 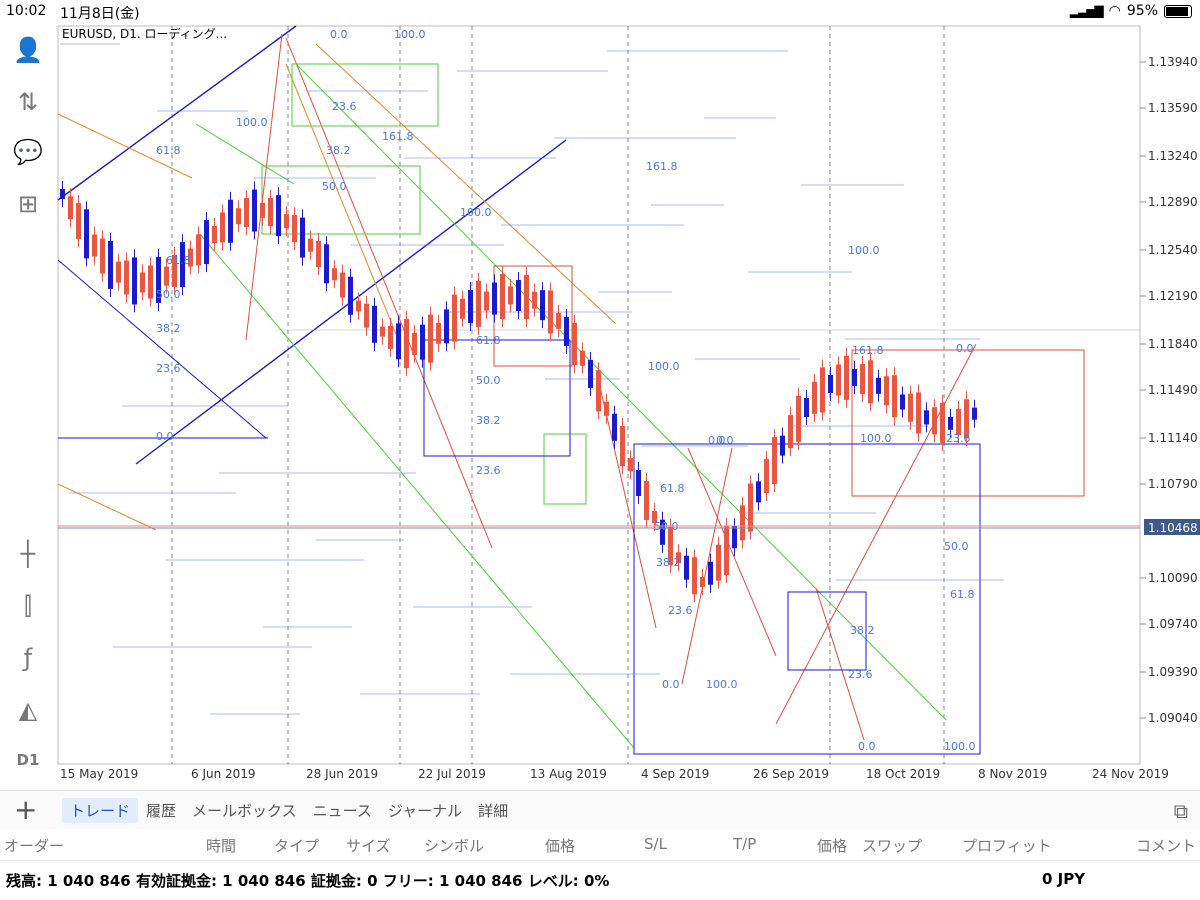 What do you see at coordinates (28, 760) in the screenshot?
I see `timeframe-button: D1` at bounding box center [28, 760].